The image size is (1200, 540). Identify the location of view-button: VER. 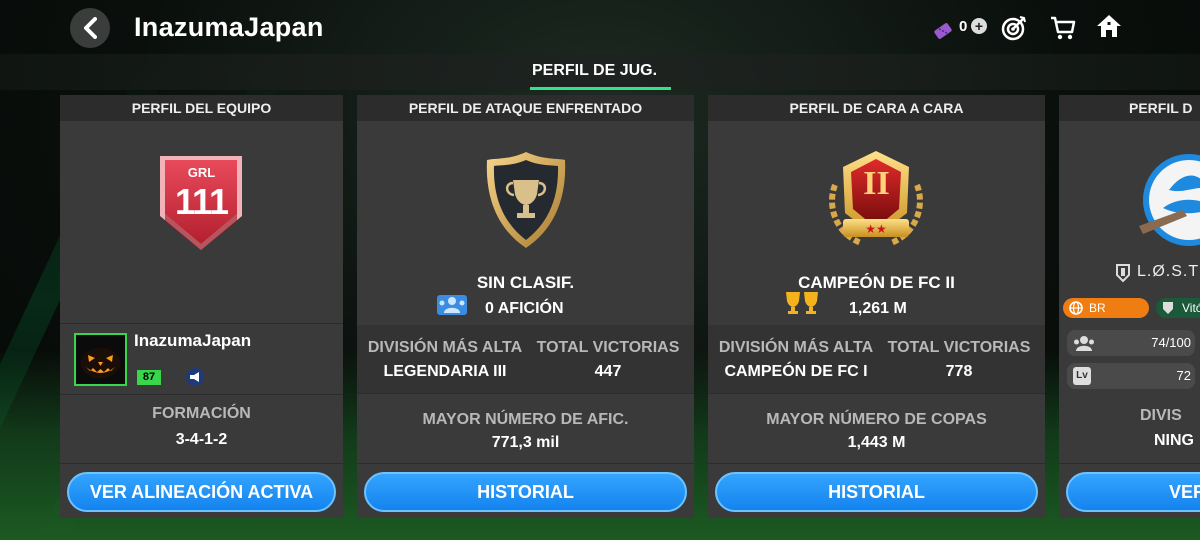
(1133, 492).